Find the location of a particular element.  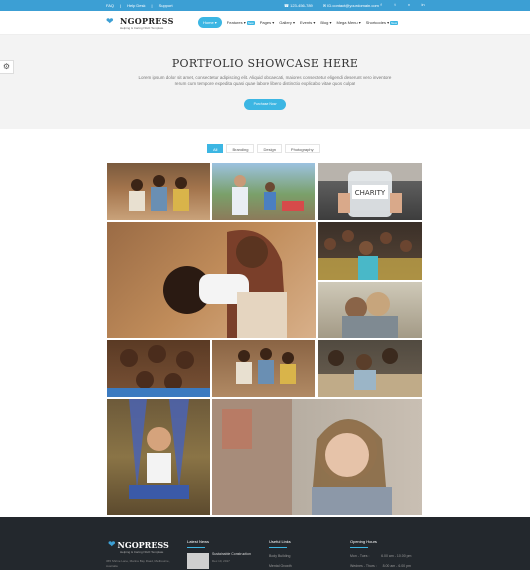

nav-blog: Blog ▾ is located at coordinates (325, 22).